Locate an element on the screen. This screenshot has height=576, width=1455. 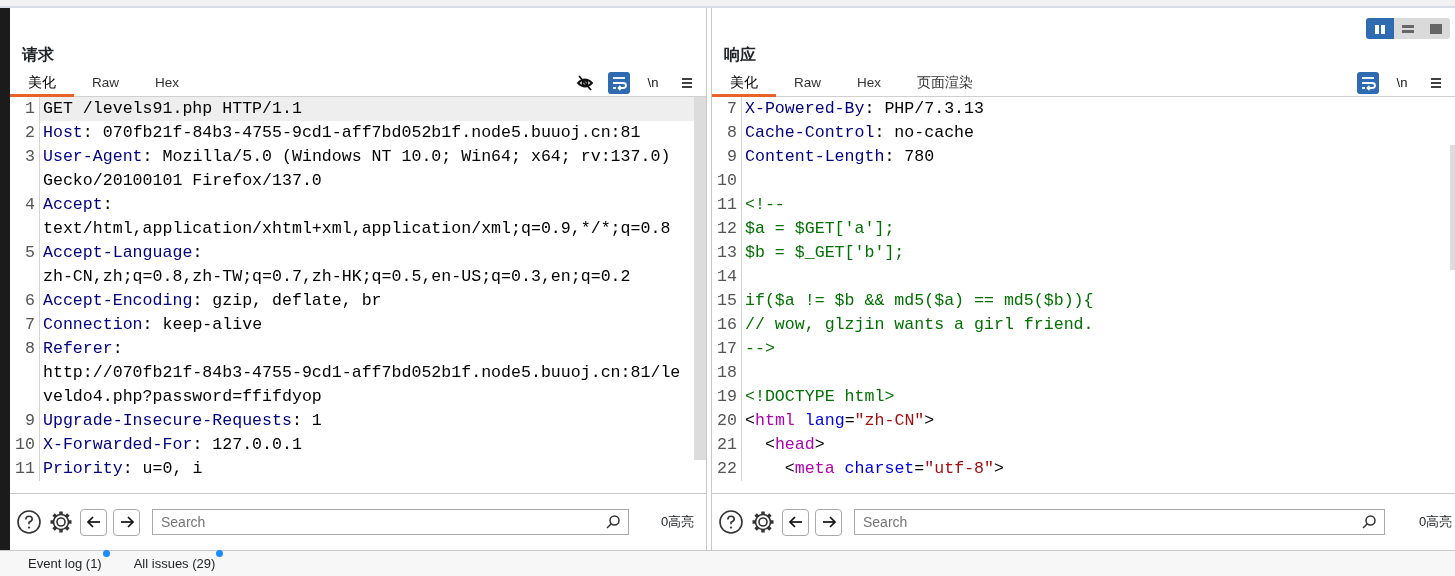
code-line: X-Forwarded-For: 127.0.0.1 is located at coordinates (173, 445).